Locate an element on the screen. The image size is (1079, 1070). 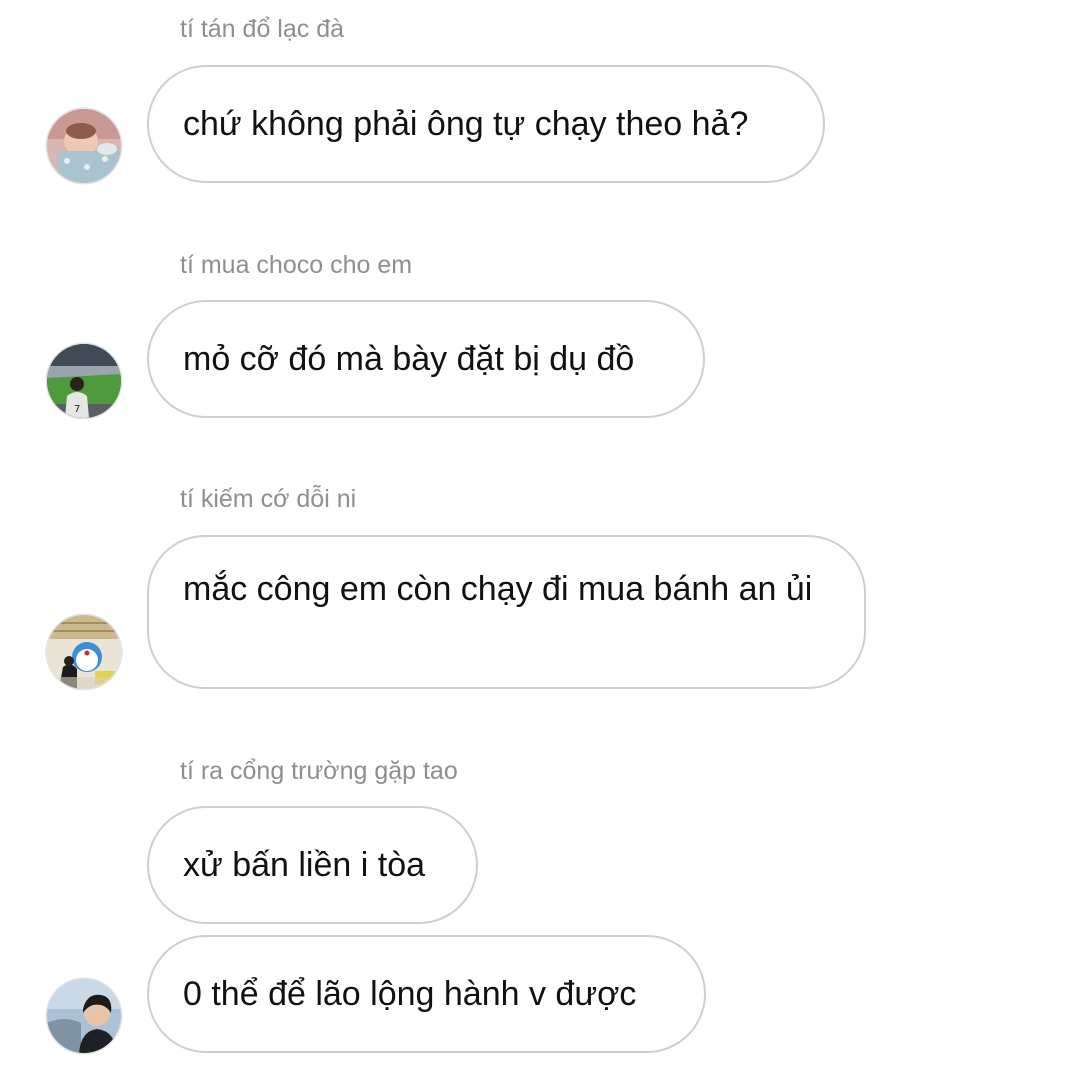
boy-portrait-avatar-icon is located at coordinates (84, 1016).